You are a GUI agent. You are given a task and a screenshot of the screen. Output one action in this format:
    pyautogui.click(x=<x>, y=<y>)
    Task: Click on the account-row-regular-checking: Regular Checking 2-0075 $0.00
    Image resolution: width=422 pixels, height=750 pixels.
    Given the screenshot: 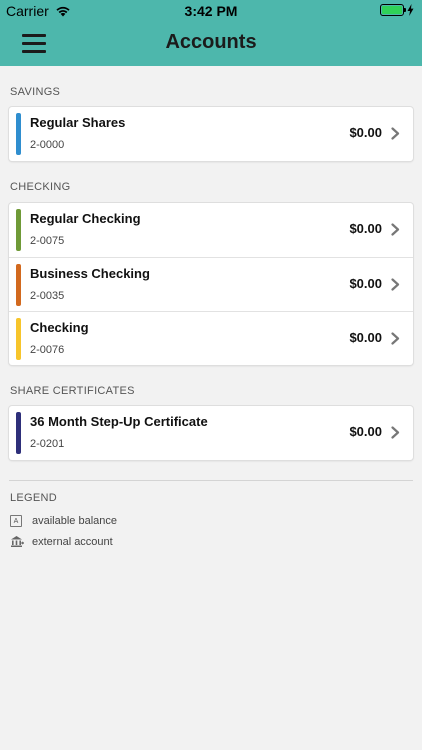 What is the action you would take?
    pyautogui.click(x=211, y=230)
    